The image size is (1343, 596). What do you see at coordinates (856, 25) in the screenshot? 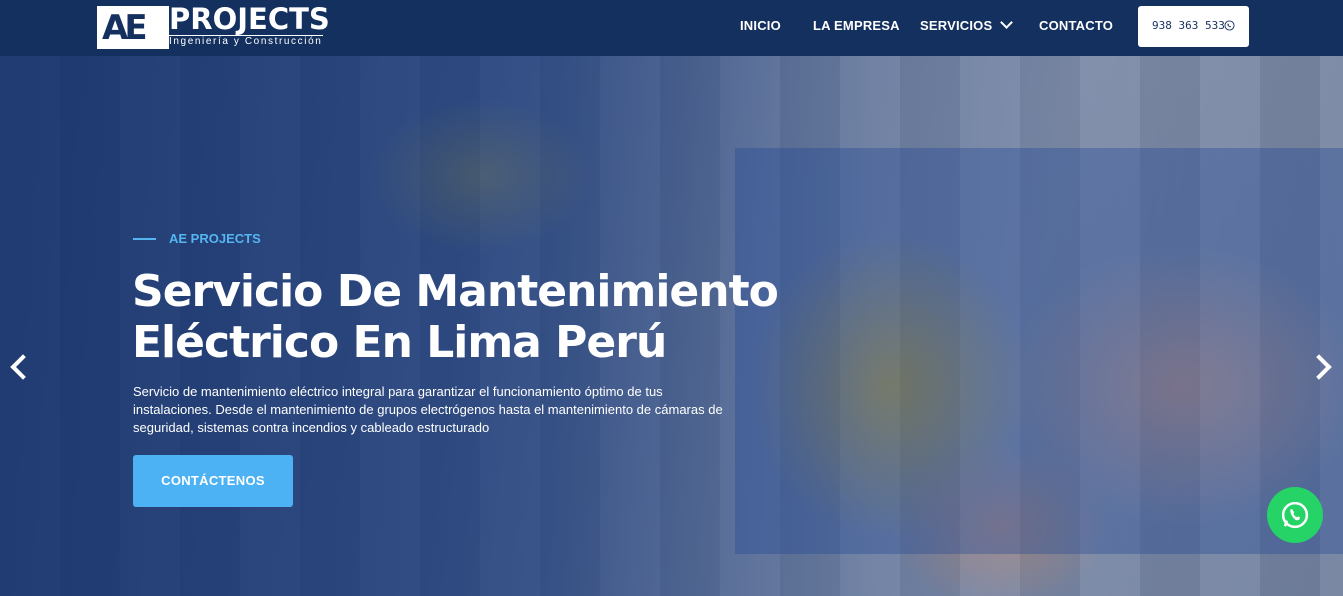
I see `nav-item-la-empresa: LA EMPRESA` at bounding box center [856, 25].